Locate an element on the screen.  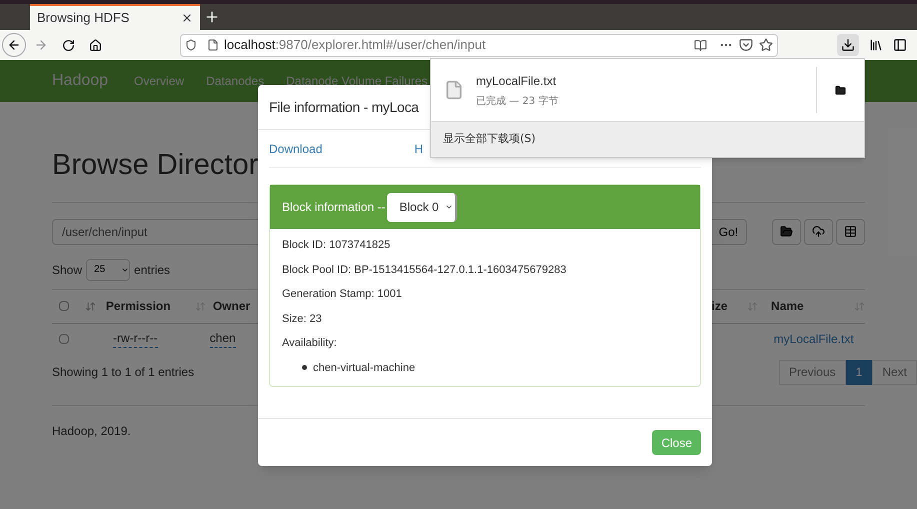
back-button is located at coordinates (14, 45).